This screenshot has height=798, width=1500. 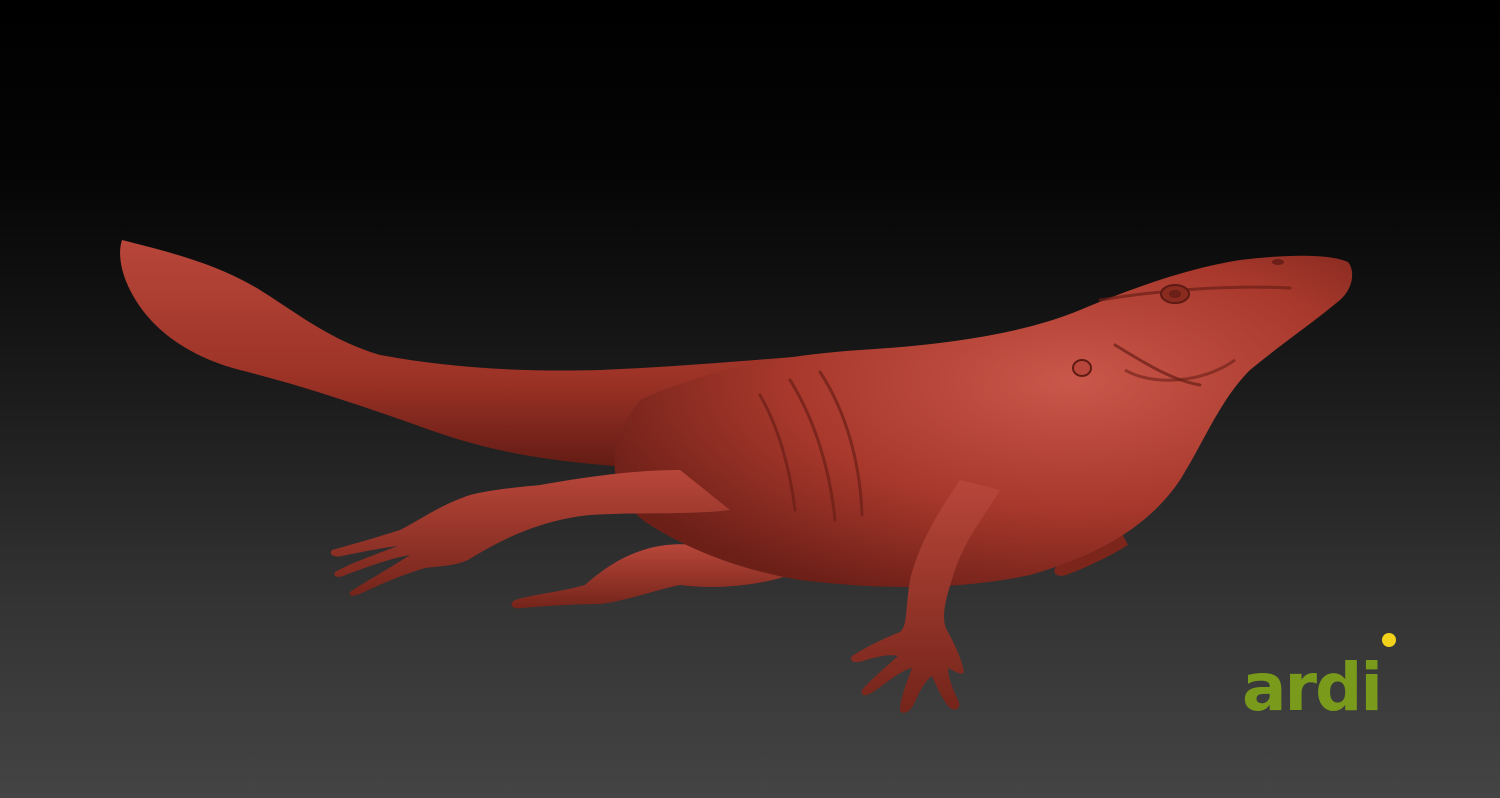 I want to click on logo-dot-icon, so click(x=1389, y=640).